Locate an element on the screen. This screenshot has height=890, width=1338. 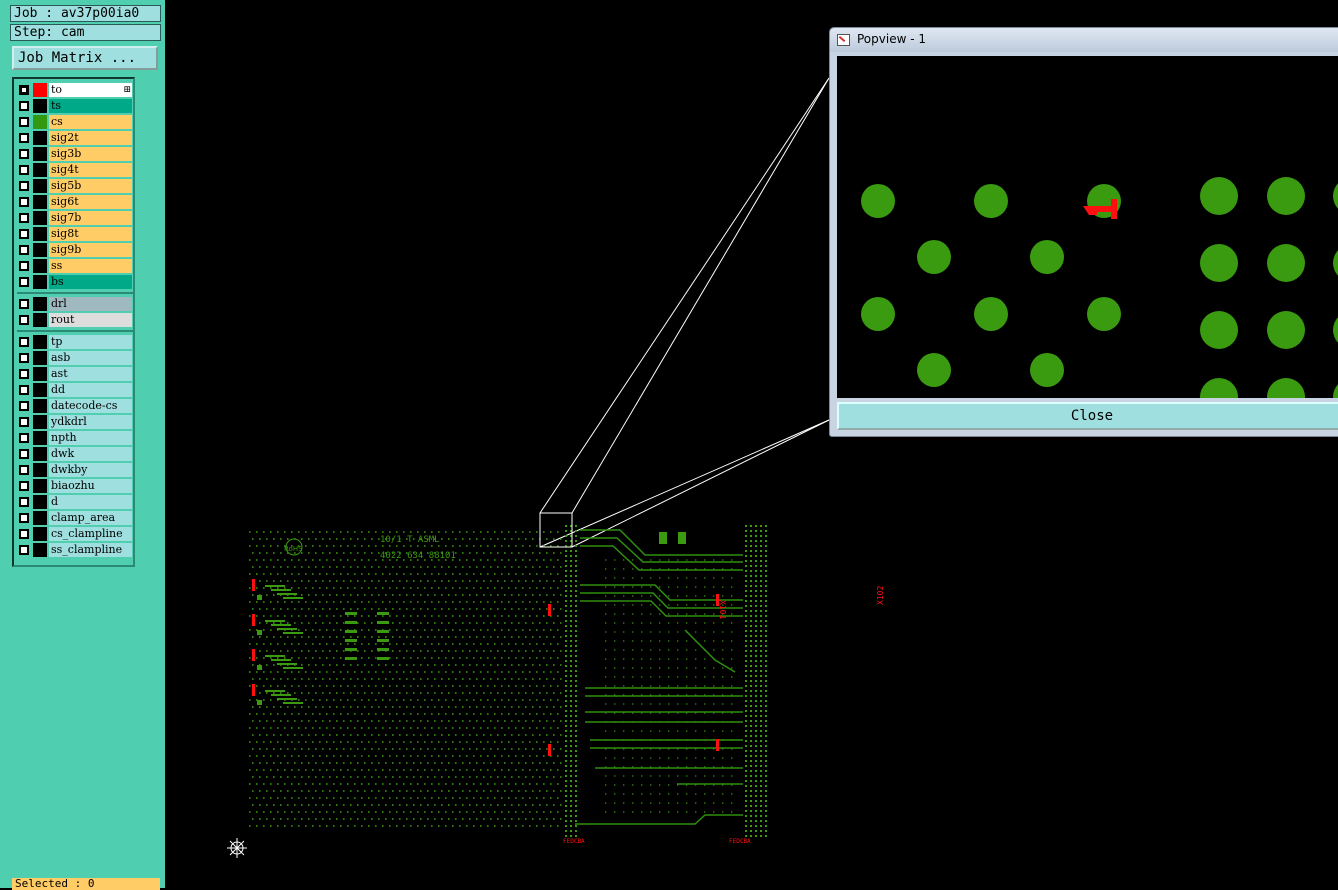
layer-name: sig8t is located at coordinates (90, 234).